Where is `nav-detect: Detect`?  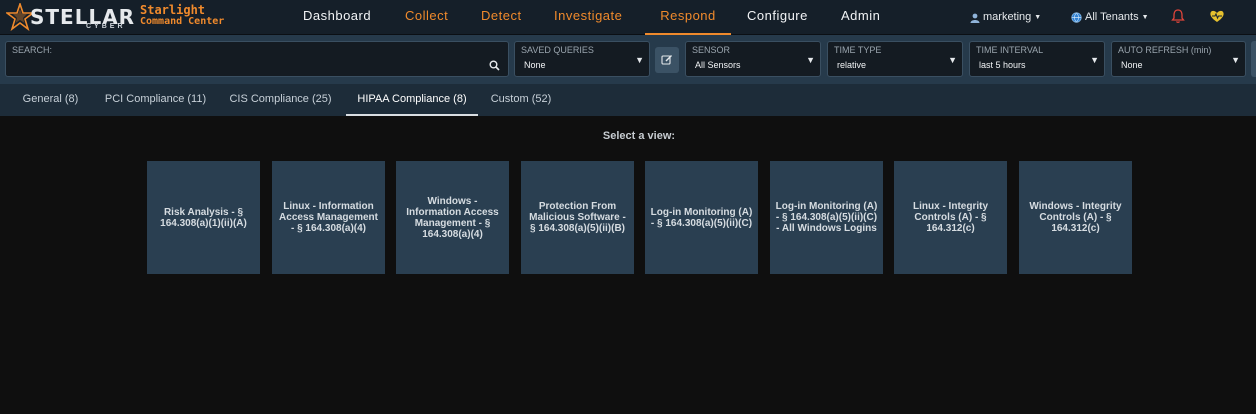
nav-detect: Detect is located at coordinates (501, 17).